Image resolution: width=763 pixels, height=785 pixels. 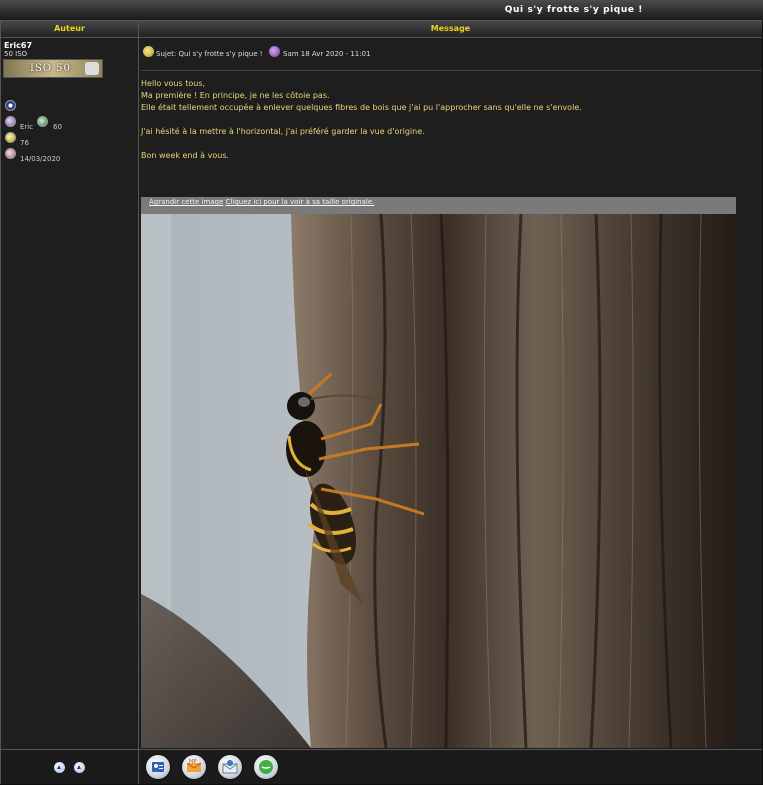 I want to click on subject-icon, so click(x=148, y=51).